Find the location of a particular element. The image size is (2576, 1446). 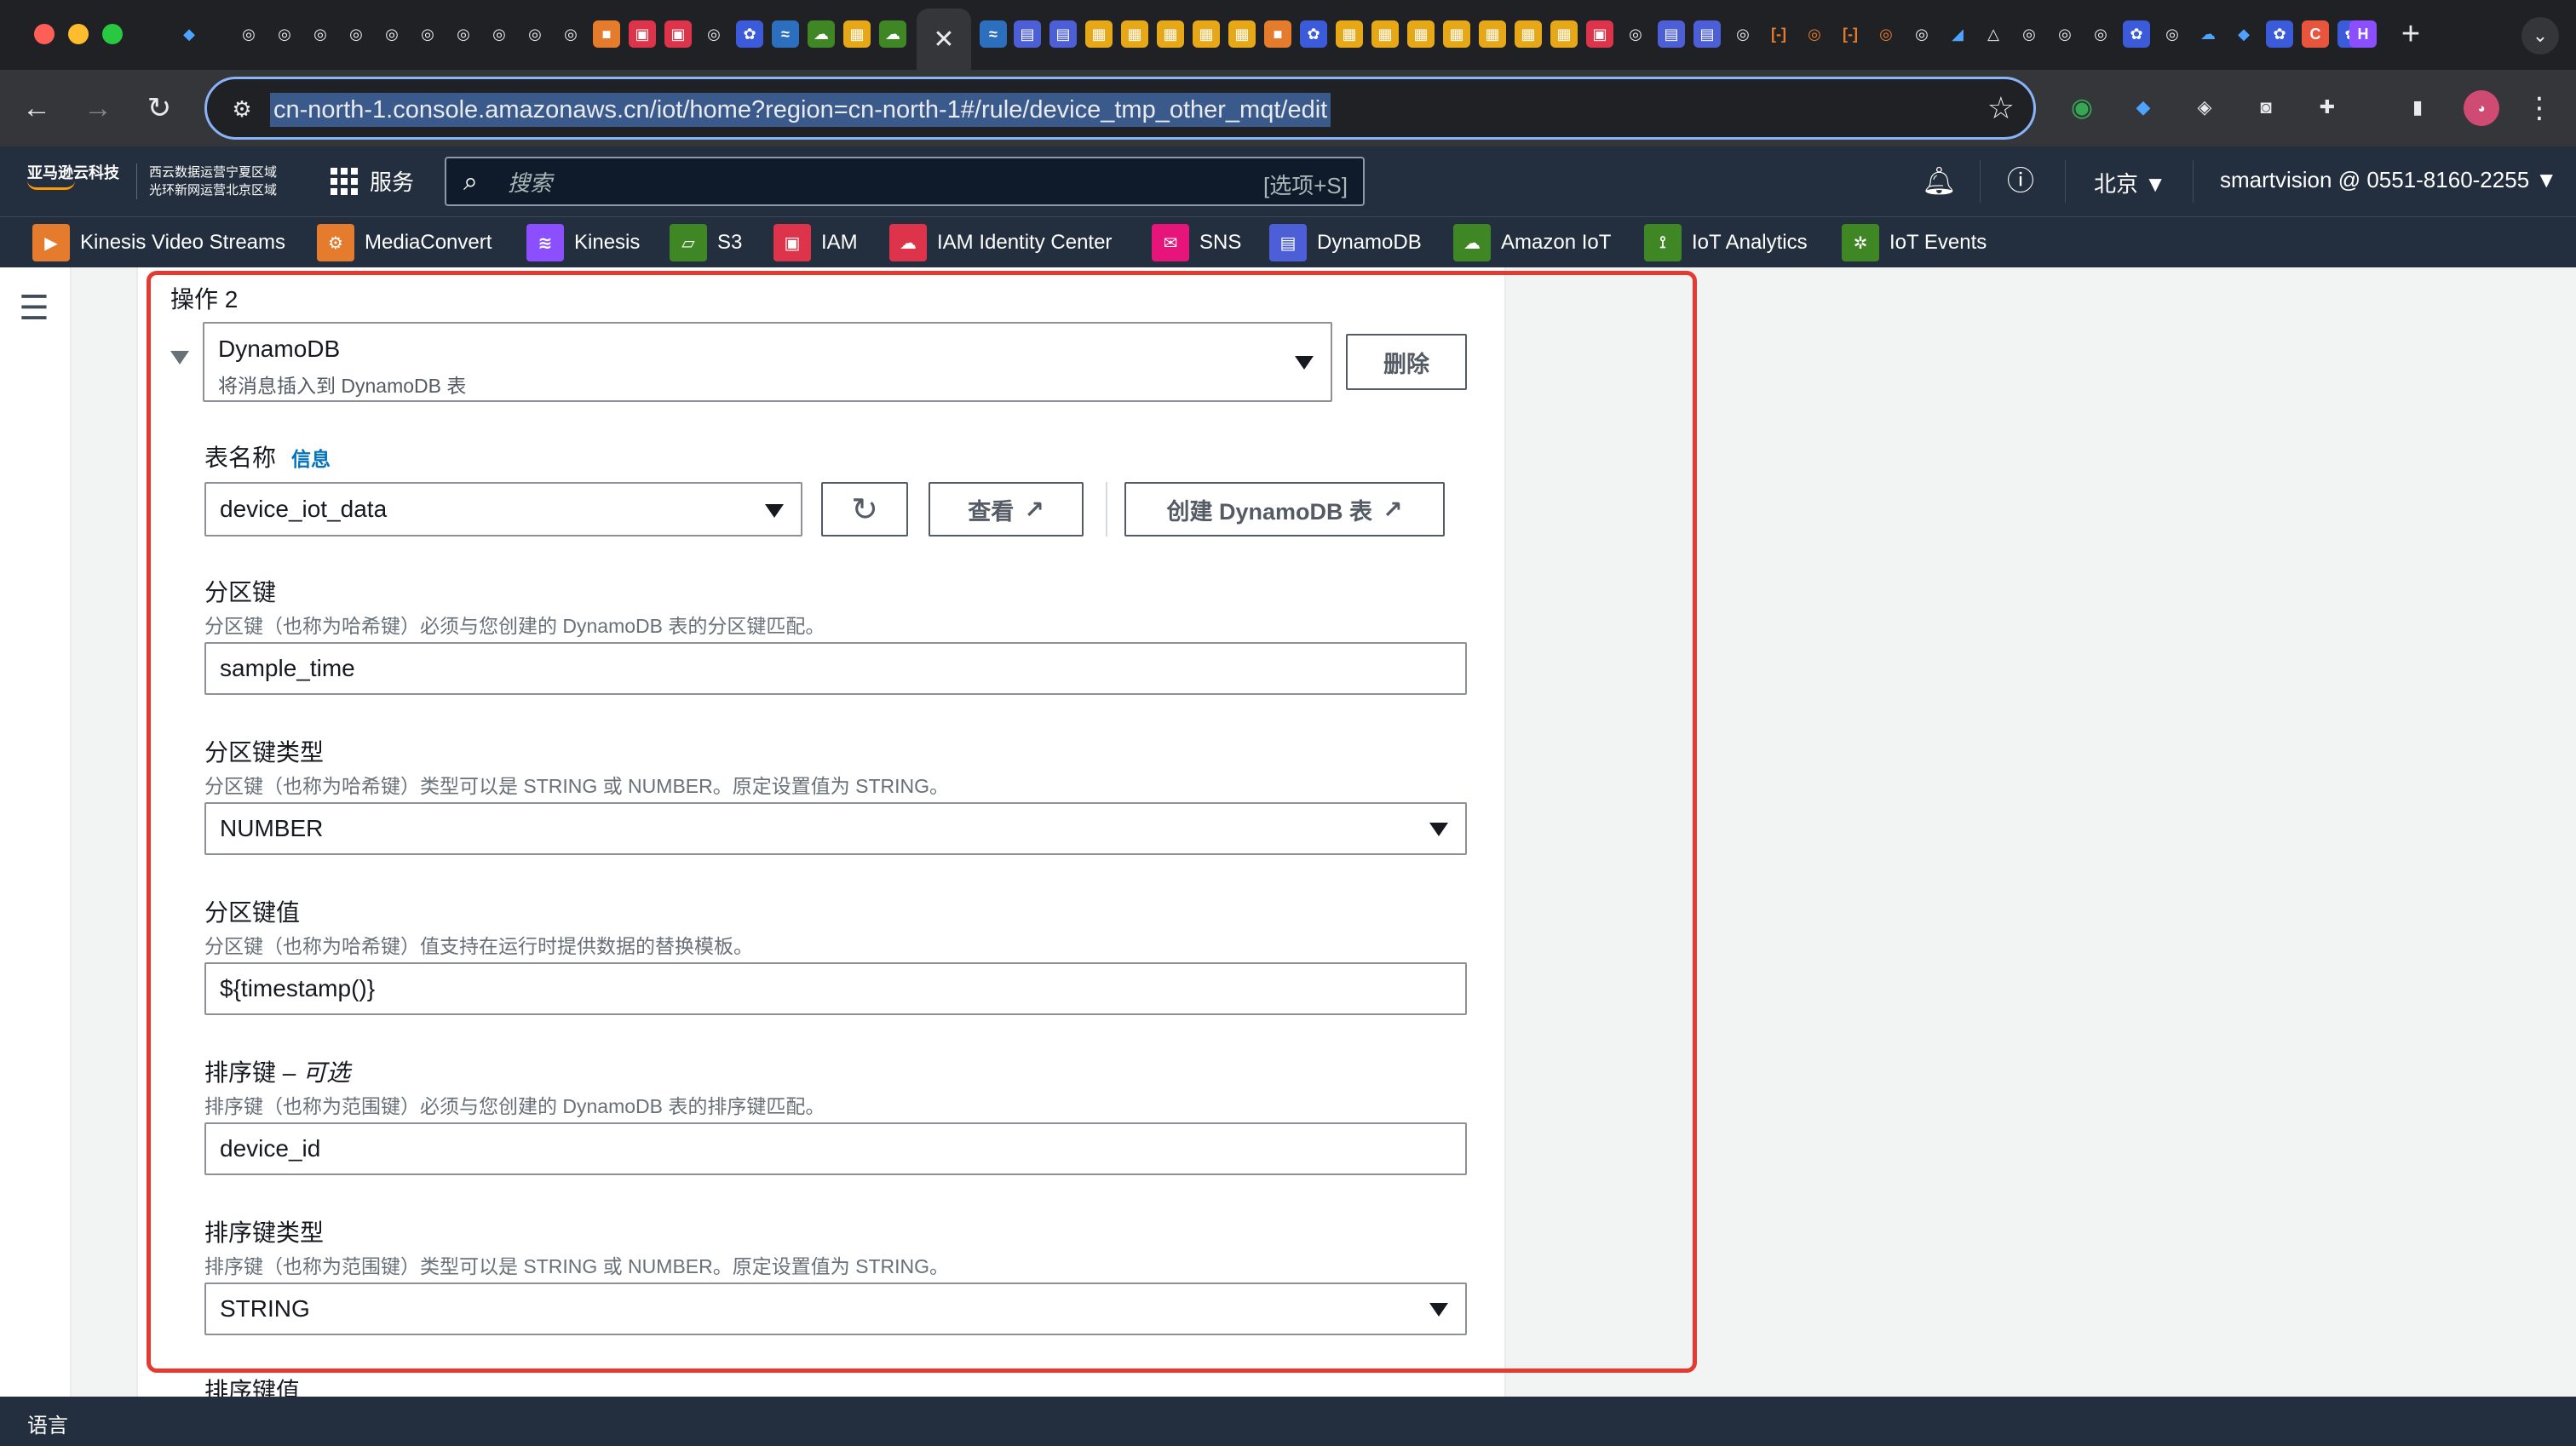

view-table-button: 查看 ↗ is located at coordinates (1007, 509).